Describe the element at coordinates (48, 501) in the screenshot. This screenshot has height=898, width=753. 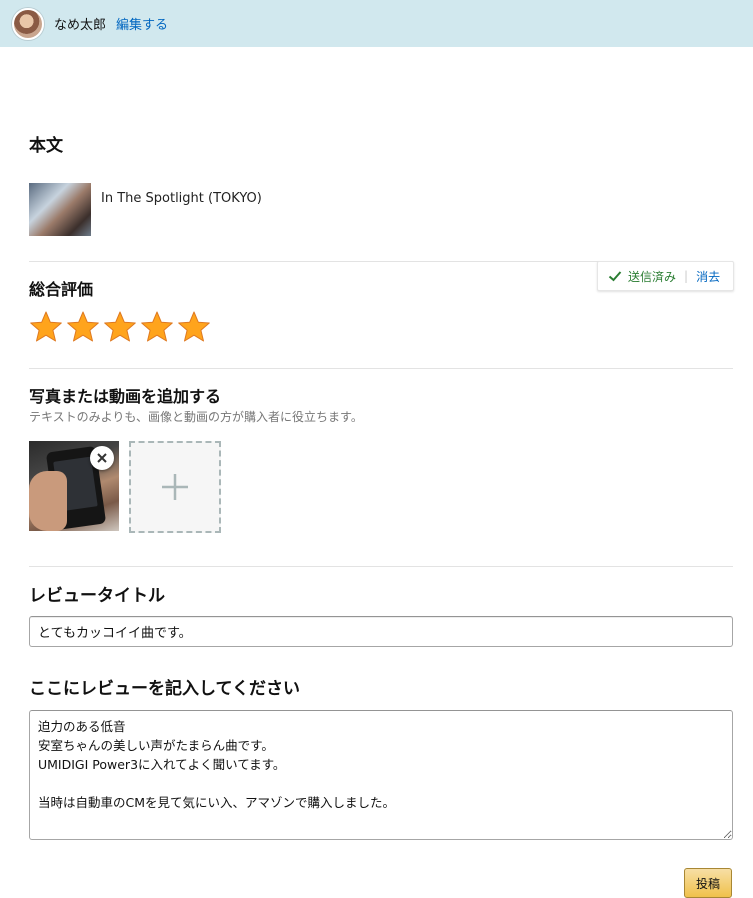
I see `hand-image` at that location.